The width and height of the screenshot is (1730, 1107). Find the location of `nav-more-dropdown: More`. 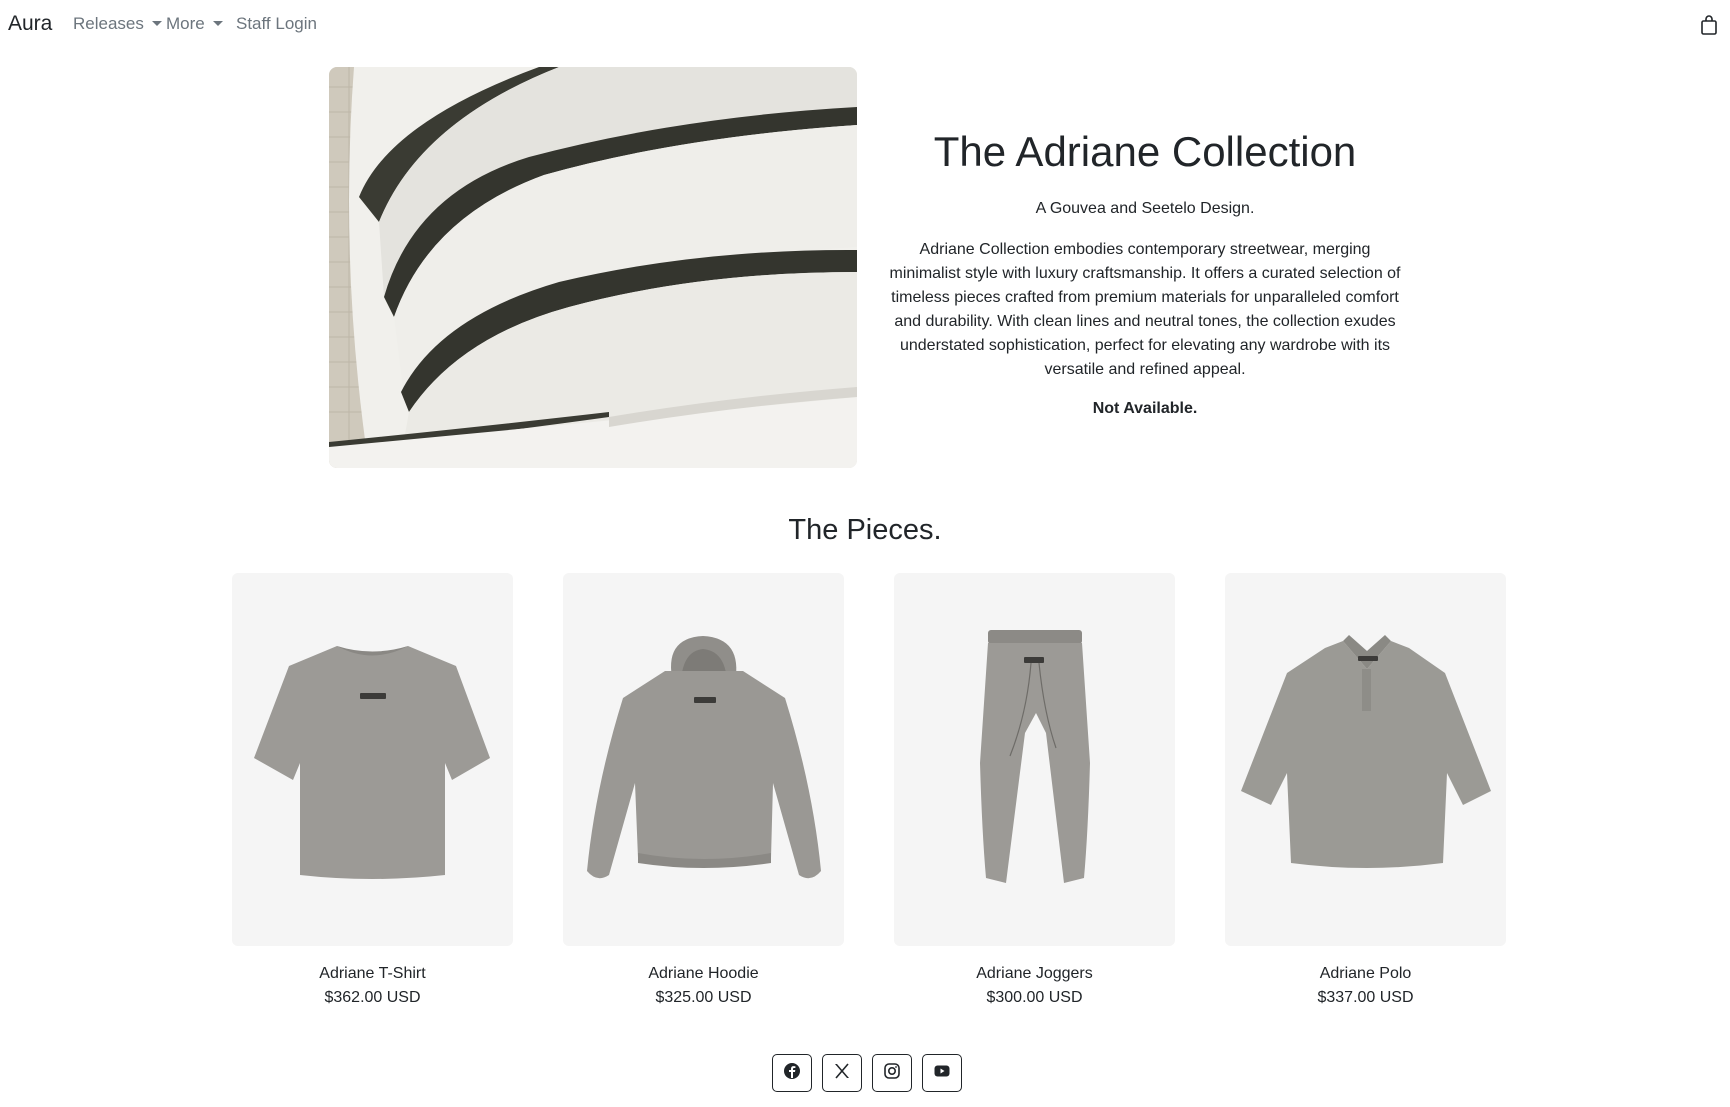

nav-more-dropdown: More is located at coordinates (194, 24).